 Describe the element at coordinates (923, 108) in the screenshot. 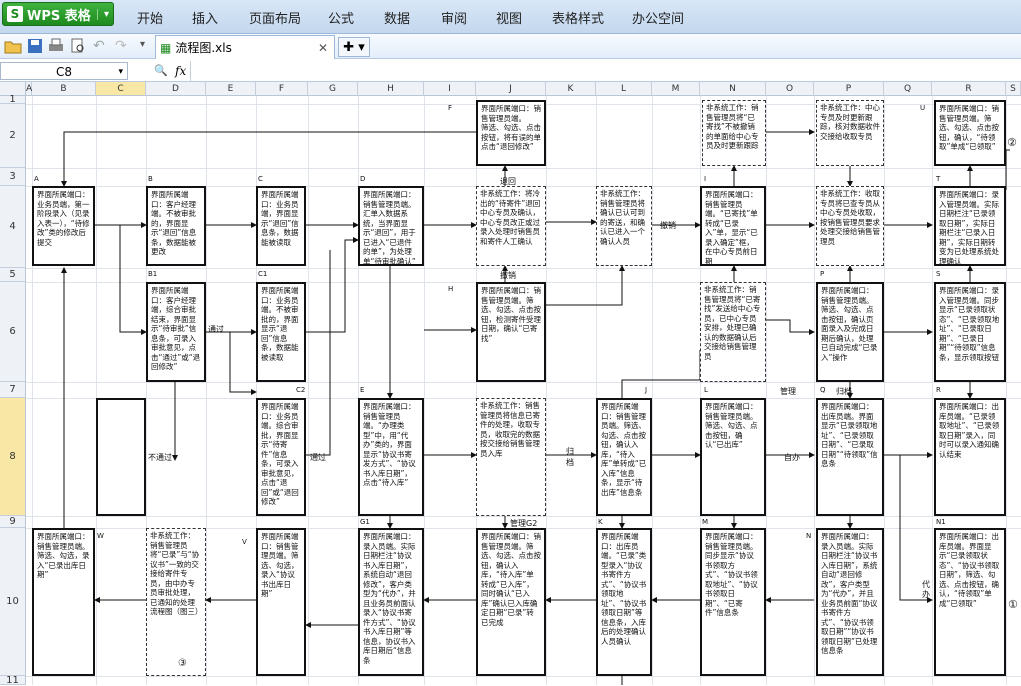

I see `step-label: U` at that location.